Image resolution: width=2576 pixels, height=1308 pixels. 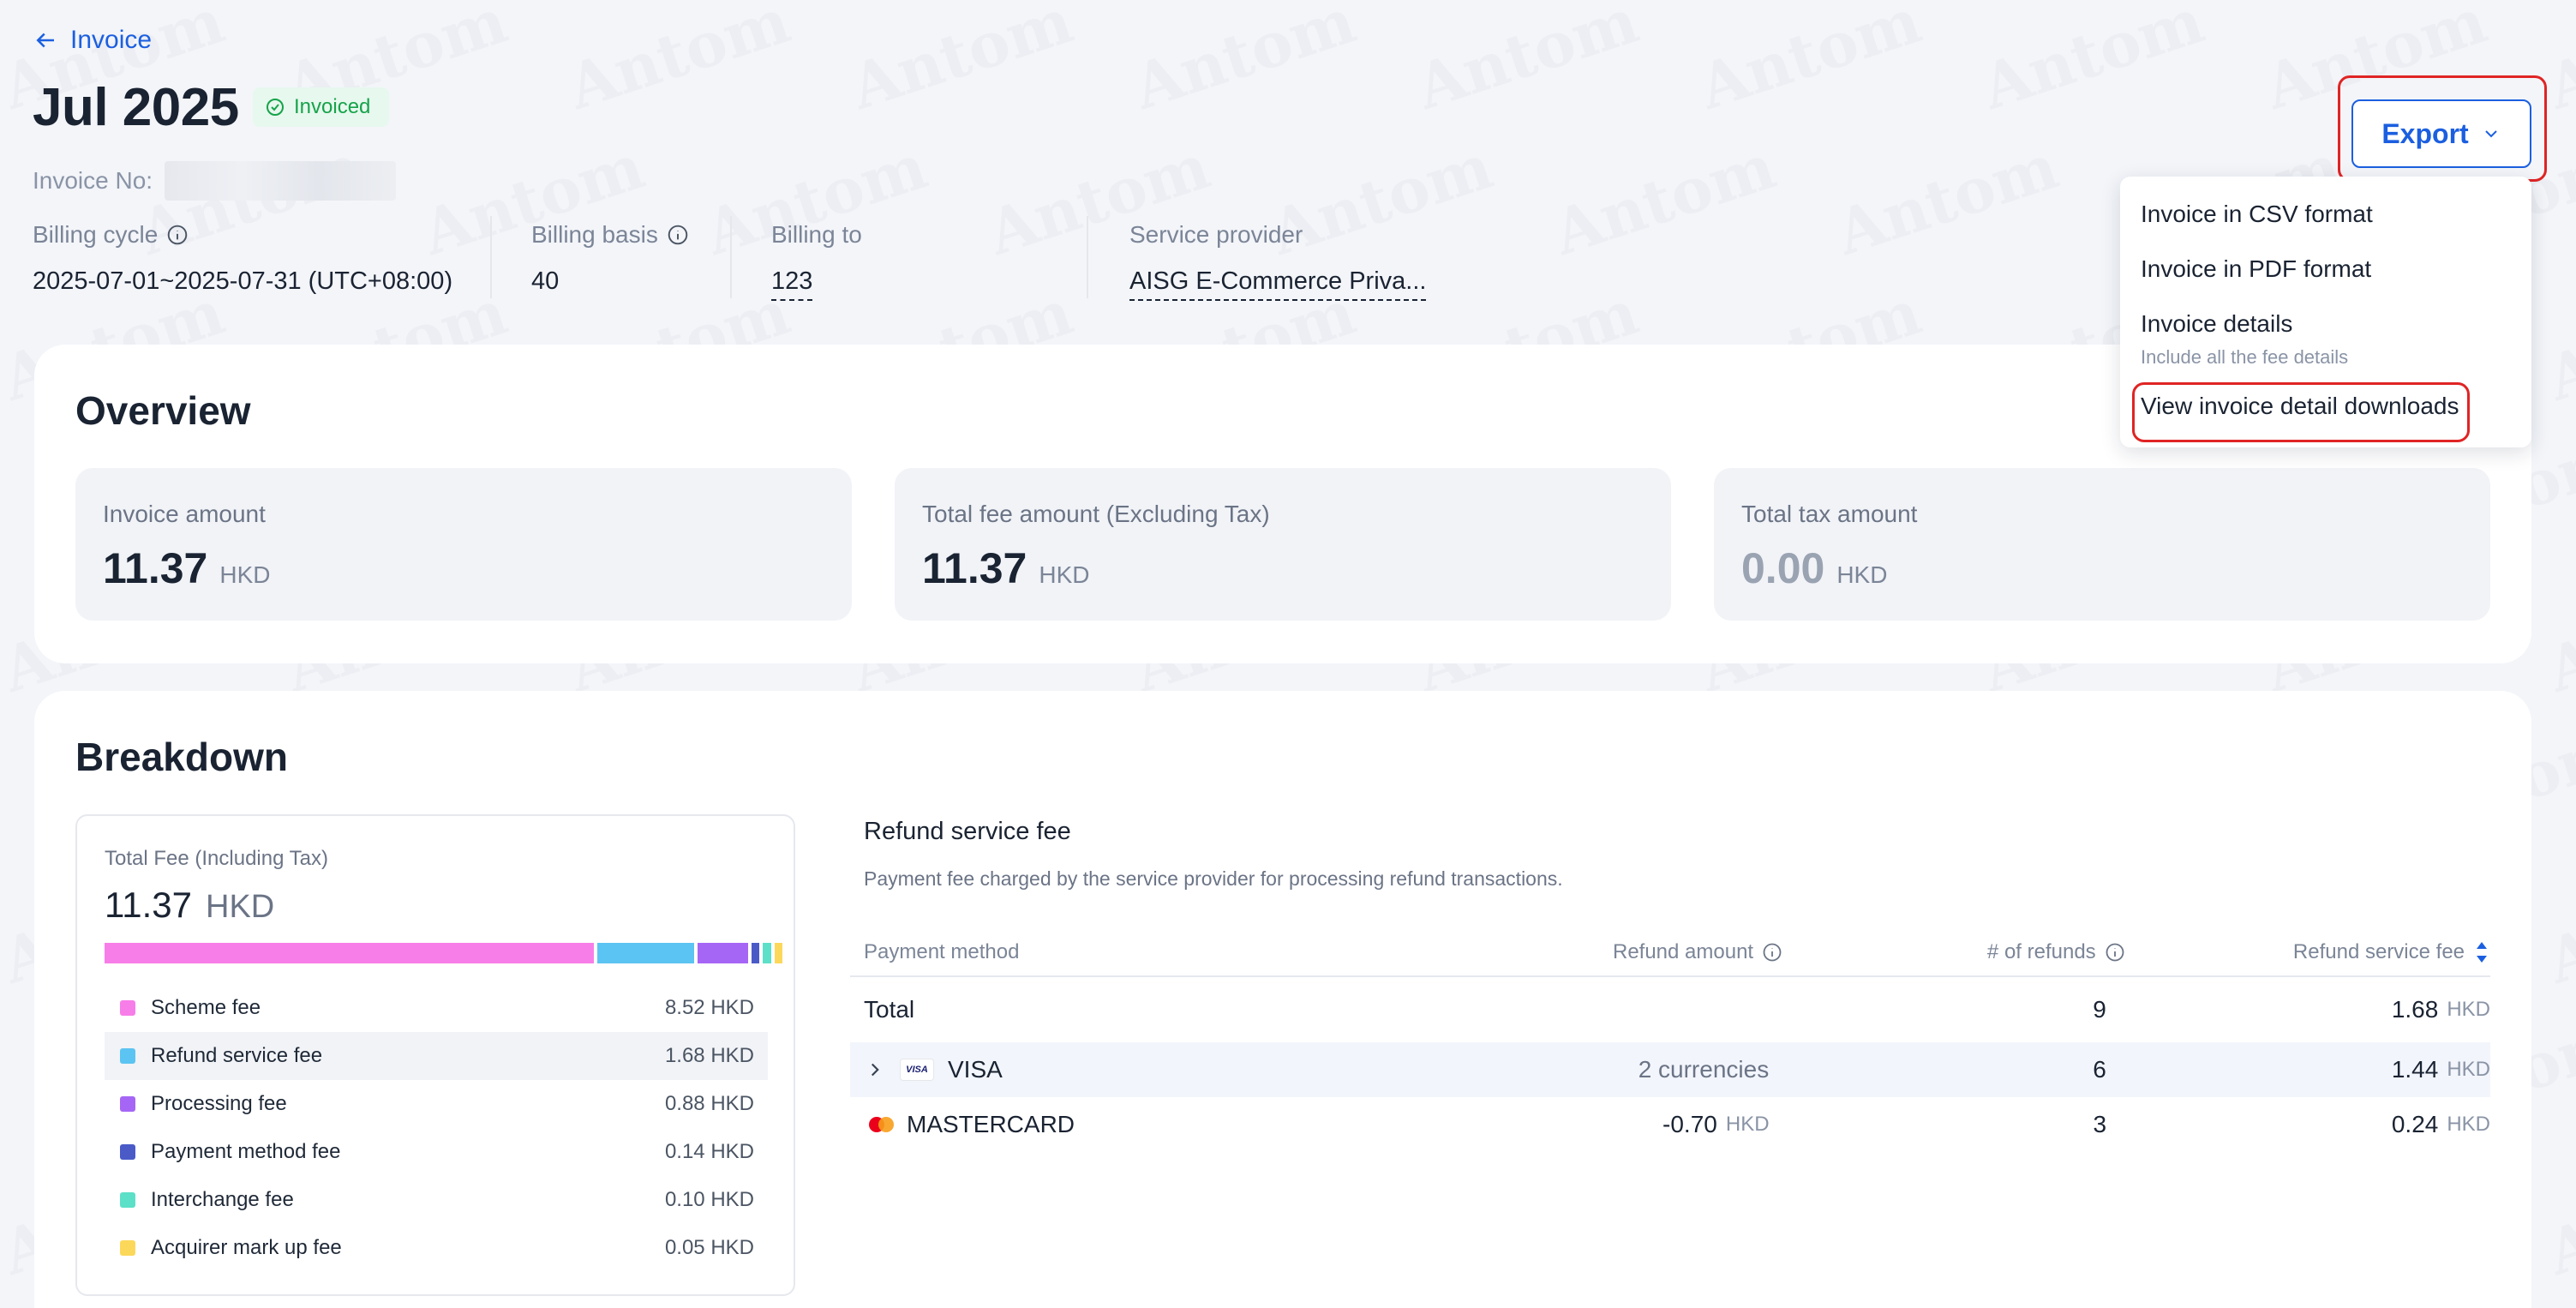 What do you see at coordinates (436, 1200) in the screenshot?
I see `fee-legend-row: Interchange fee 0.10 HKD` at bounding box center [436, 1200].